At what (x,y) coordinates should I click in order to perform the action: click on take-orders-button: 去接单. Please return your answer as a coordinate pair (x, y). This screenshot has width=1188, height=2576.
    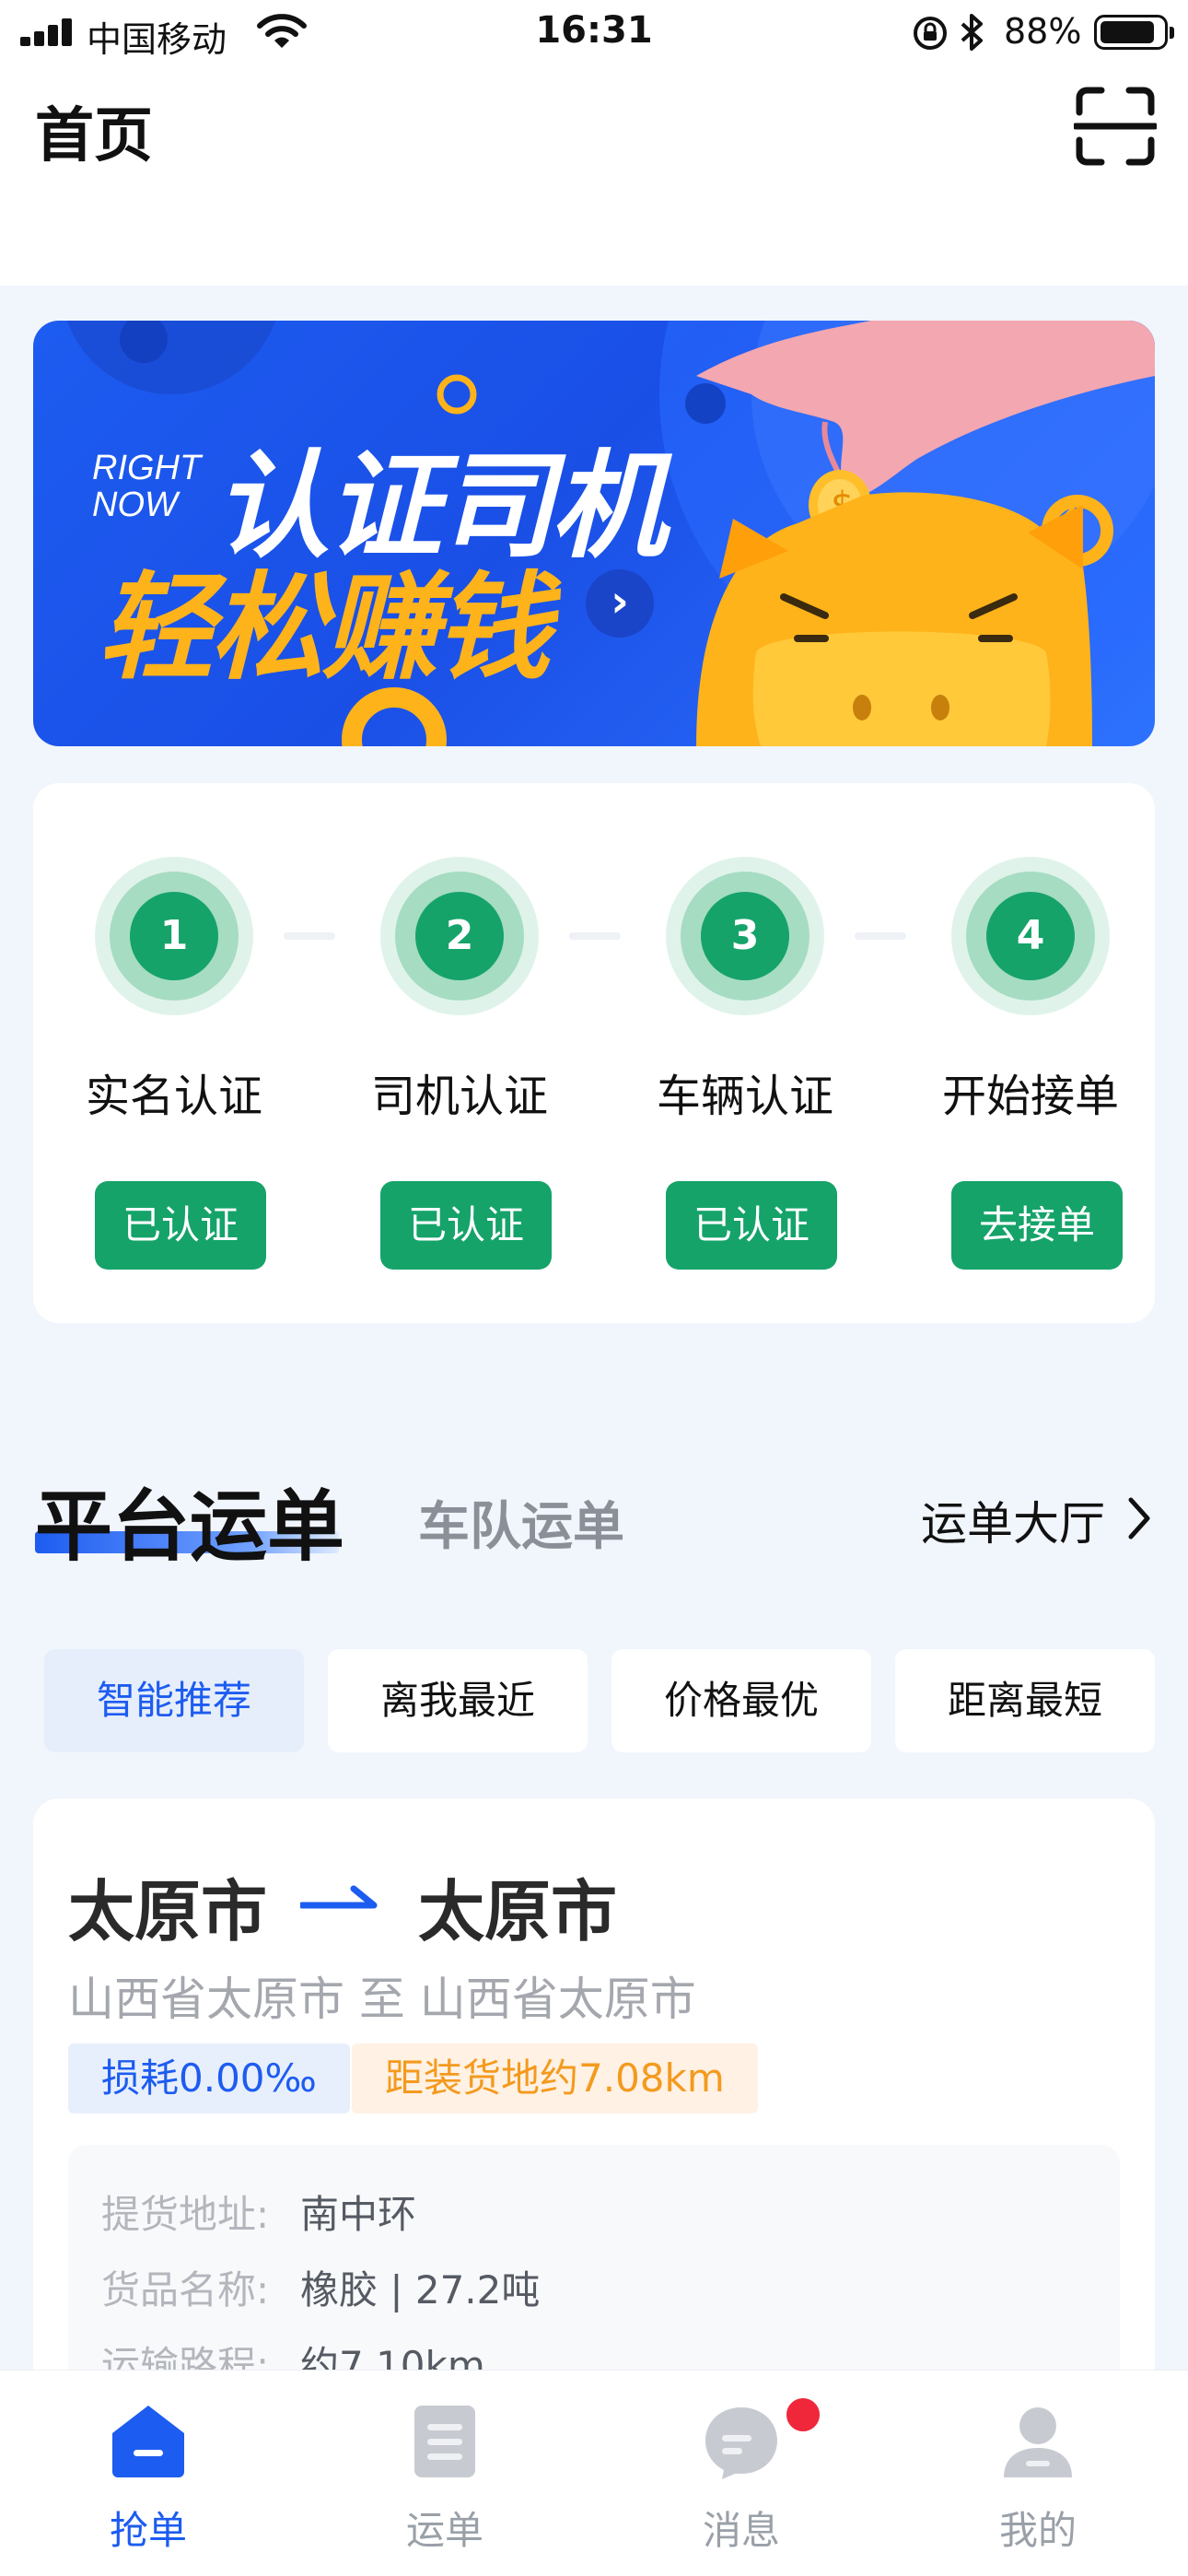
    Looking at the image, I should click on (1037, 1225).